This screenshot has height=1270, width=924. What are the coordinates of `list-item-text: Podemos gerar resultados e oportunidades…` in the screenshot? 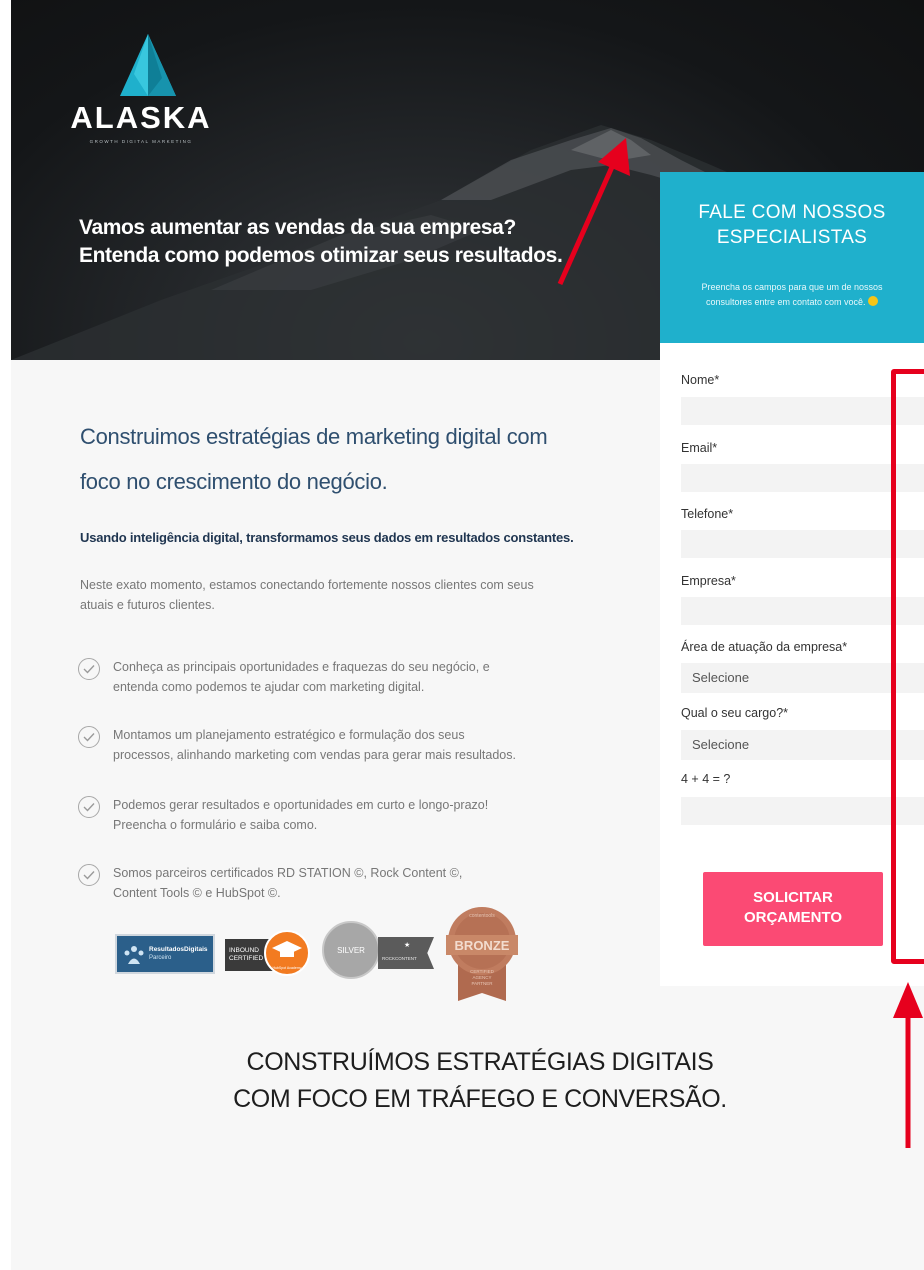 It's located at (323, 815).